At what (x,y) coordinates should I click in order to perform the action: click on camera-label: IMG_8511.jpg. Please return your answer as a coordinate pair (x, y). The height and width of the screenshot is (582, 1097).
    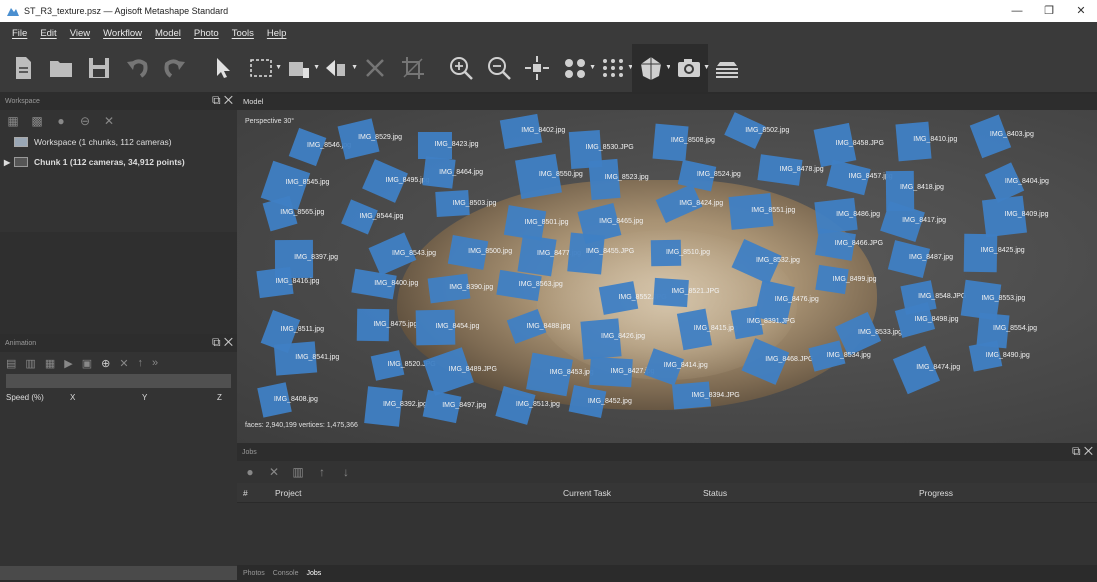
    Looking at the image, I should click on (302, 330).